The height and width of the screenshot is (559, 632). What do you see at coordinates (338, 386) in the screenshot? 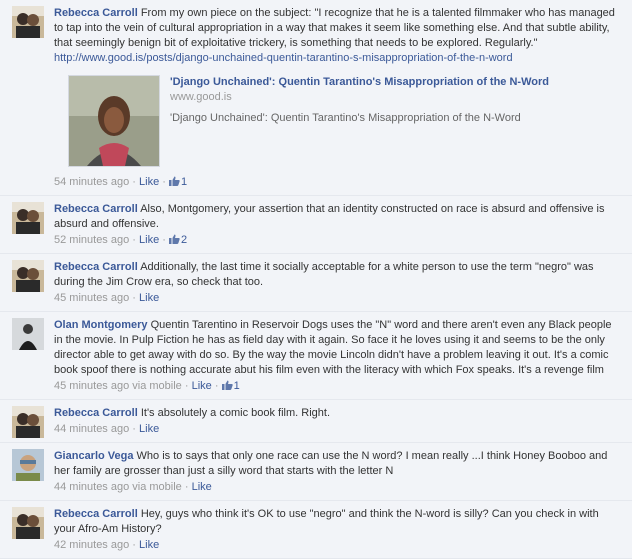
I see `comment-meta: 45 minutes ago via mobile · Like · 1` at bounding box center [338, 386].